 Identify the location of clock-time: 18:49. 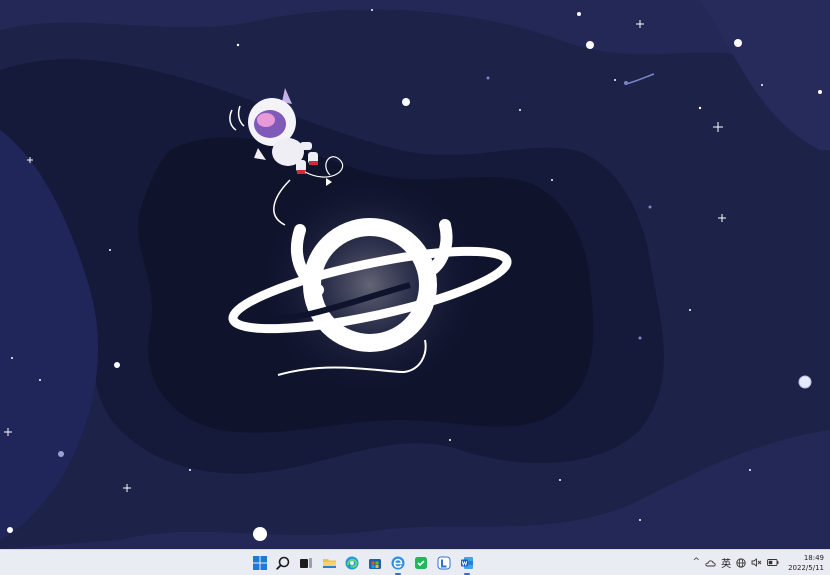
(813, 557).